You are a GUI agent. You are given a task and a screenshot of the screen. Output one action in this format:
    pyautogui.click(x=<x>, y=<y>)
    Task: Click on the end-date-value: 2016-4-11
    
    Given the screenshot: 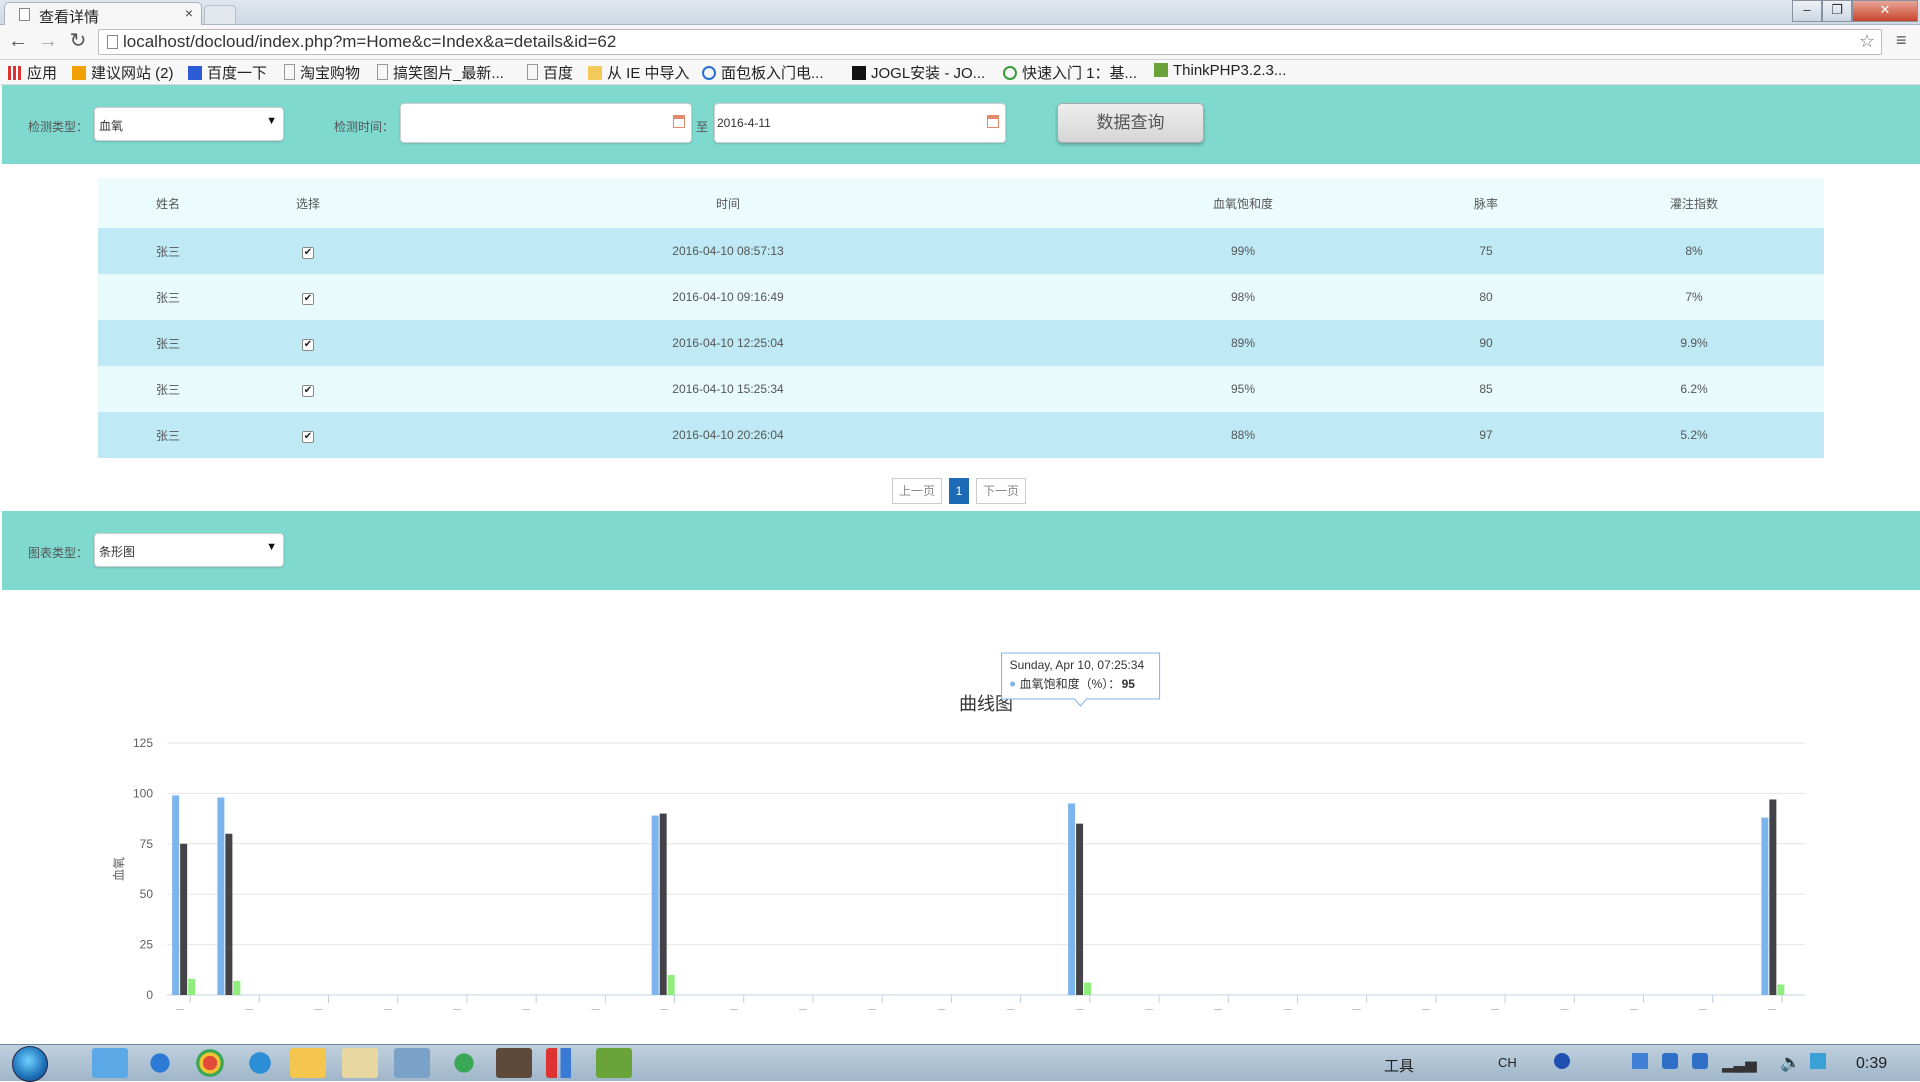 What is the action you would take?
    pyautogui.click(x=744, y=123)
    